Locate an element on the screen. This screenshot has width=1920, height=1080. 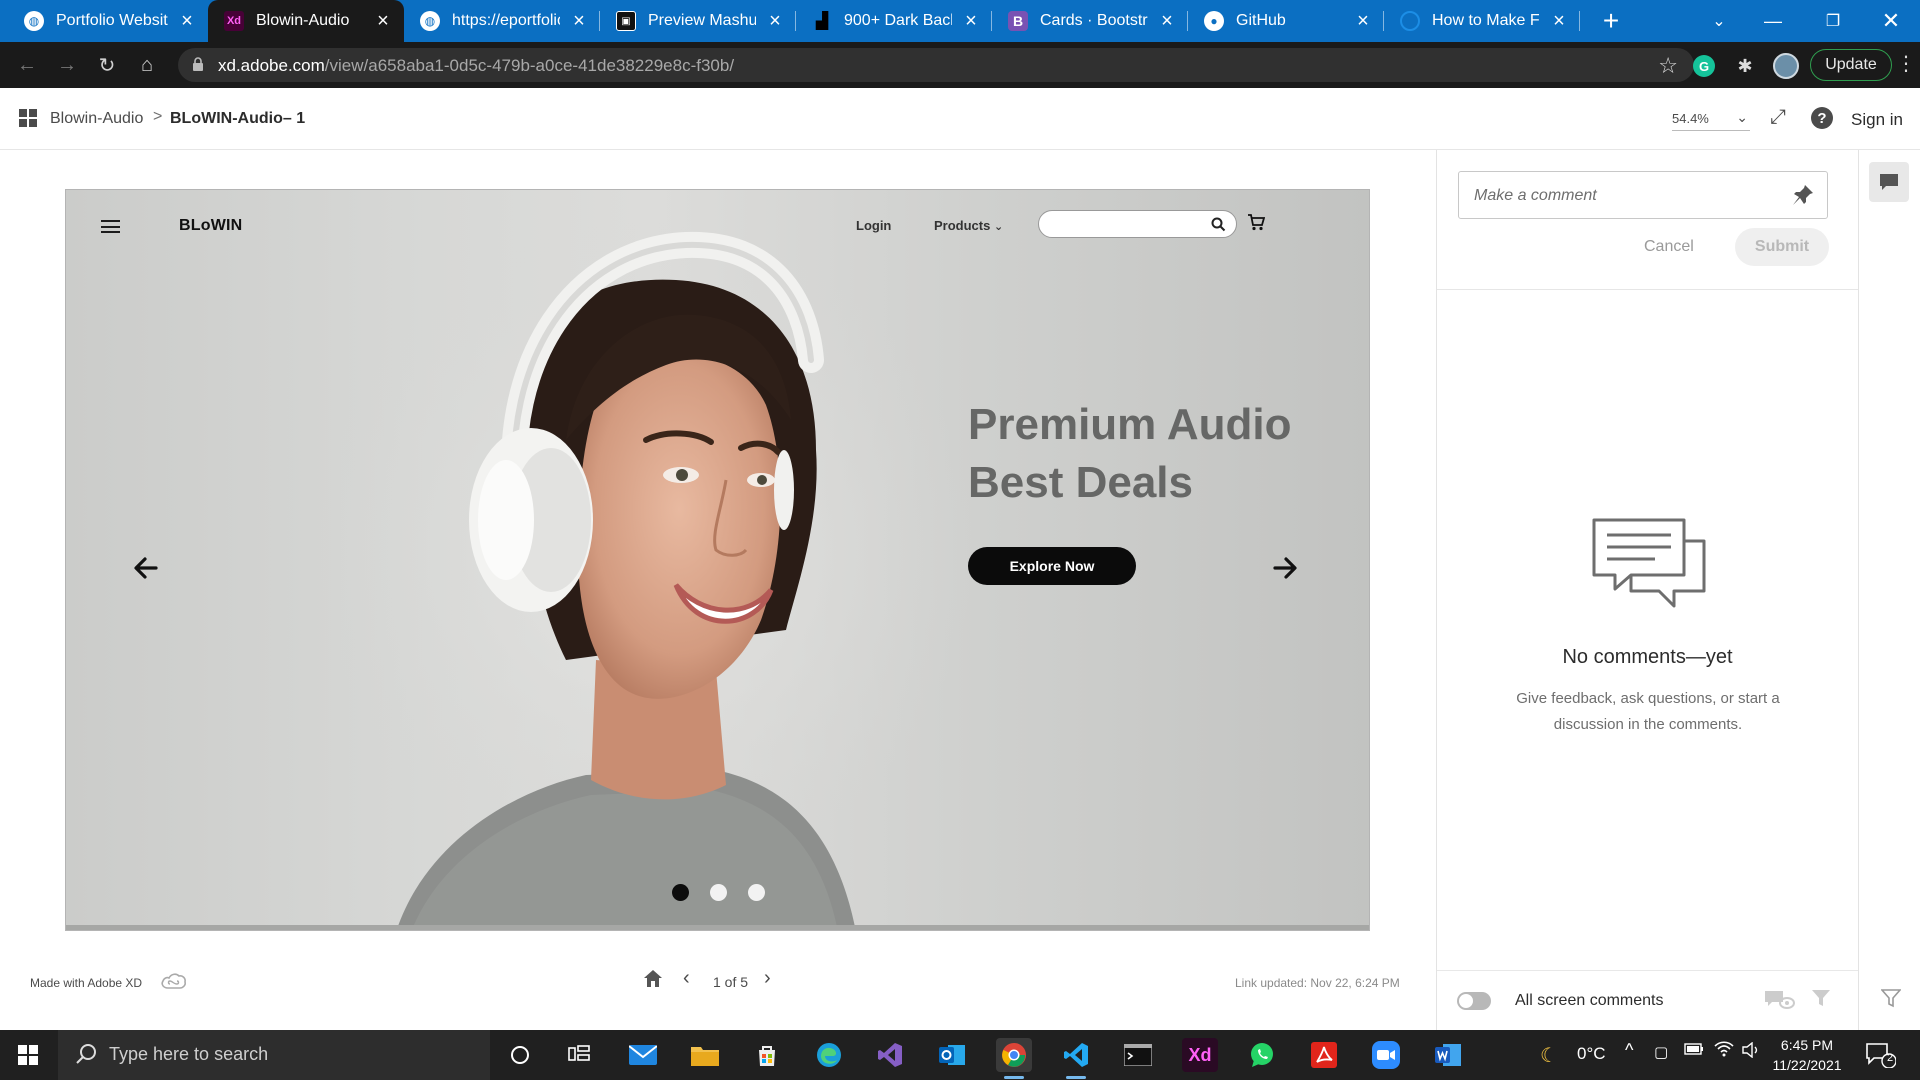
nav-products-link: Products ⌄ is located at coordinates (968, 225).